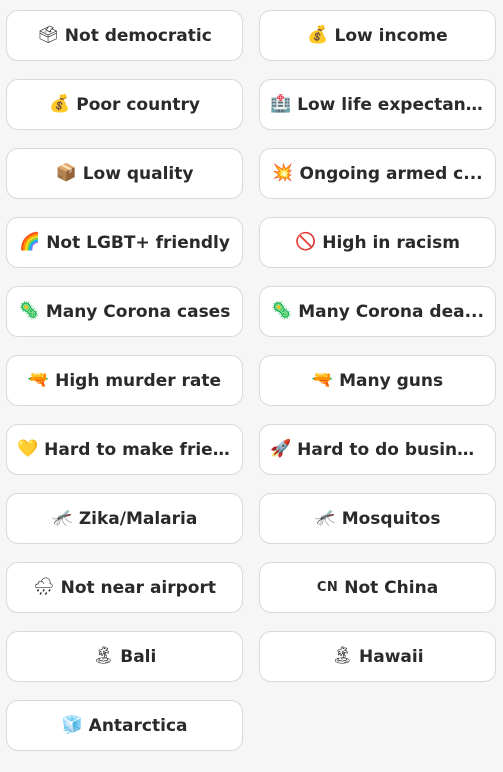  What do you see at coordinates (138, 656) in the screenshot?
I see `filter-chip-label: Bali` at bounding box center [138, 656].